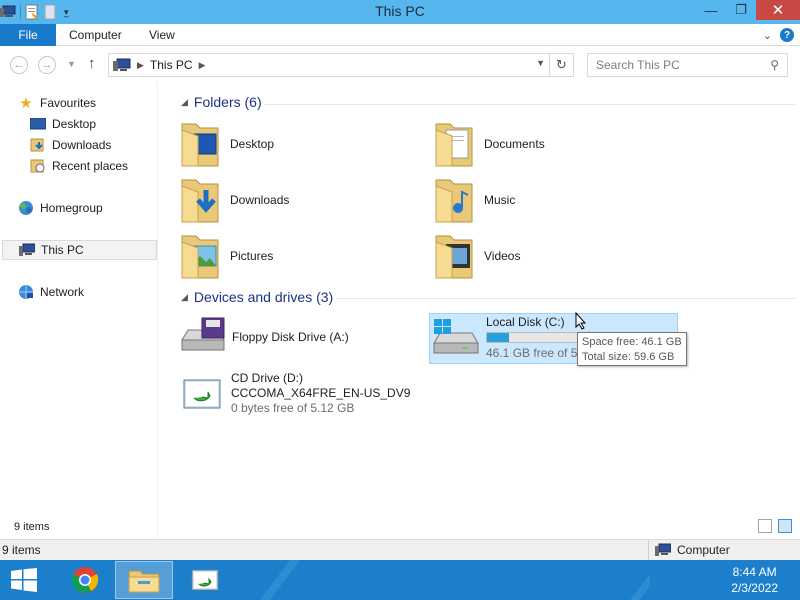  What do you see at coordinates (71, 208) in the screenshot?
I see `nav-label: Homegroup` at bounding box center [71, 208].